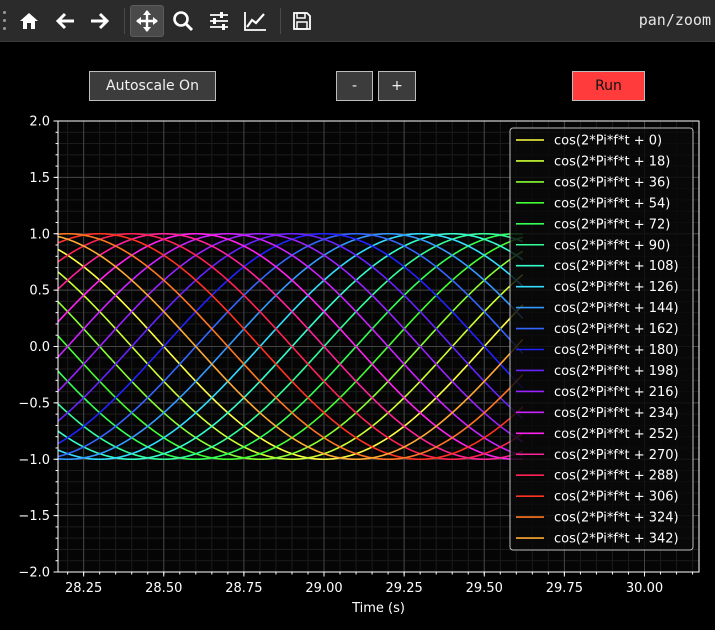 Image resolution: width=715 pixels, height=630 pixels. I want to click on legend-entry: cos(2*Pi*f*t + 342), so click(616, 539).